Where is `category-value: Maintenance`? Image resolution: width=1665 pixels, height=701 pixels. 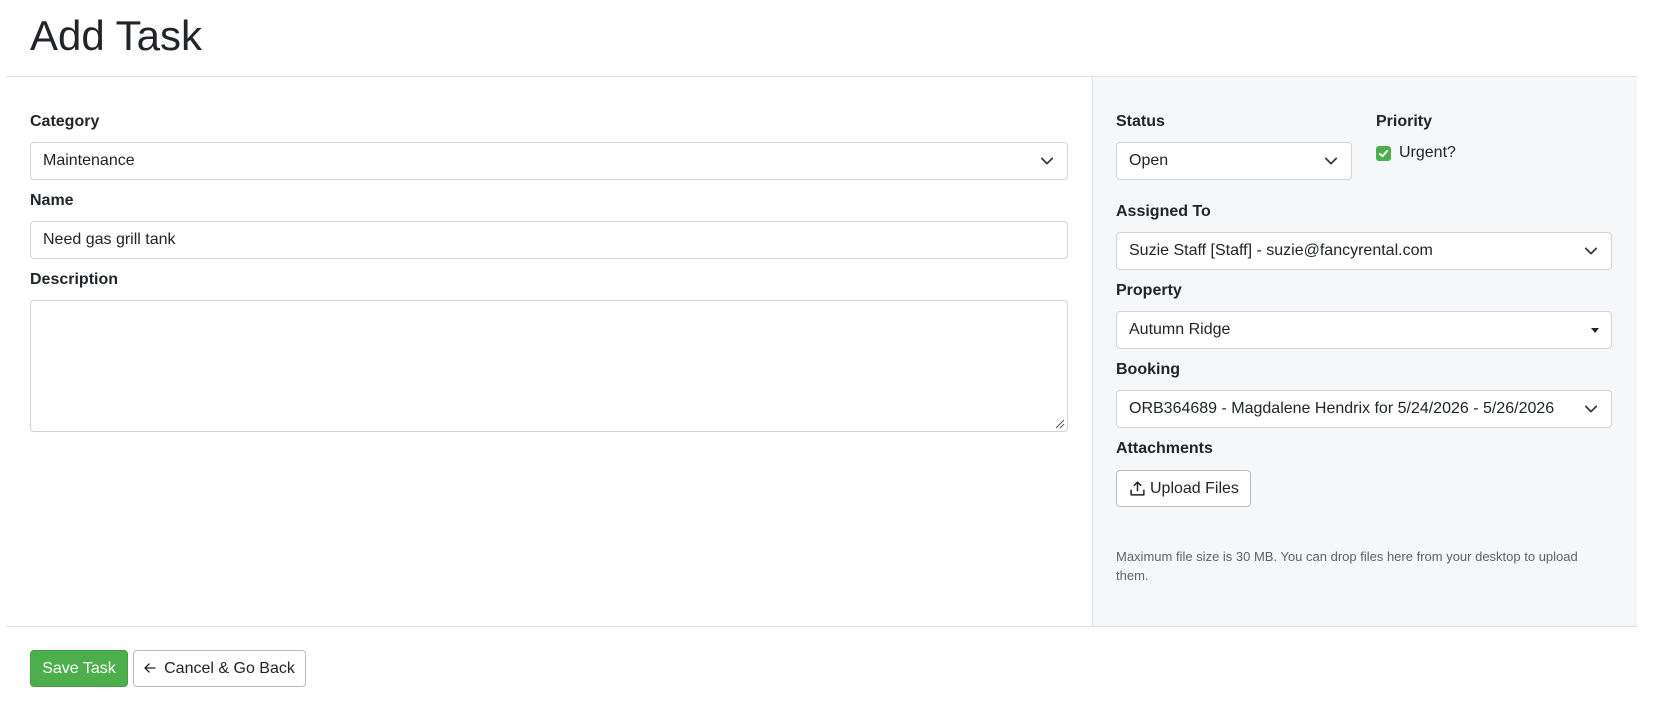
category-value: Maintenance is located at coordinates (89, 160).